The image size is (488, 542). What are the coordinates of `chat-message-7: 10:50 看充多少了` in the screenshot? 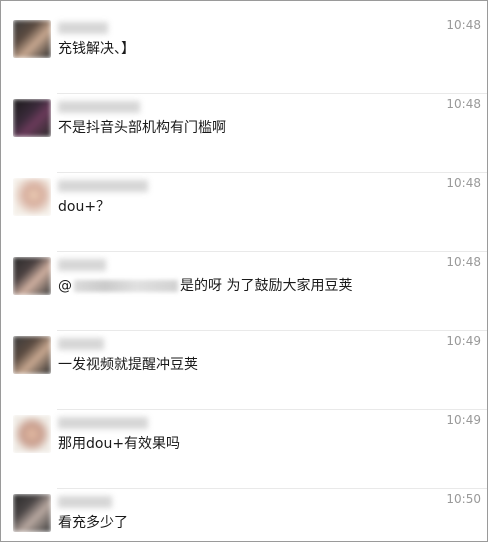 It's located at (244, 515).